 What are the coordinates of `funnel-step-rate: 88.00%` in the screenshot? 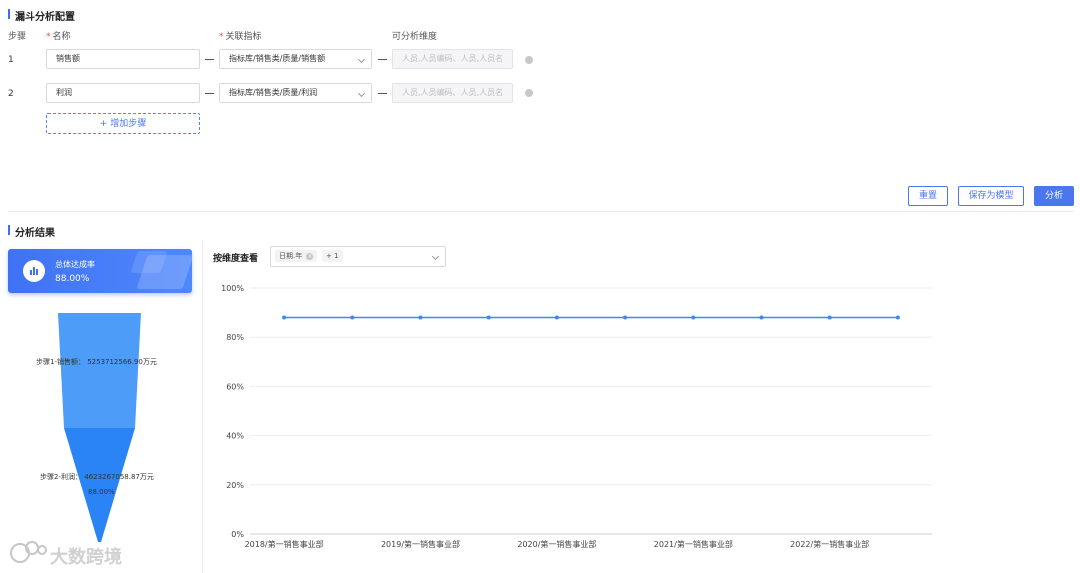 It's located at (101, 492).